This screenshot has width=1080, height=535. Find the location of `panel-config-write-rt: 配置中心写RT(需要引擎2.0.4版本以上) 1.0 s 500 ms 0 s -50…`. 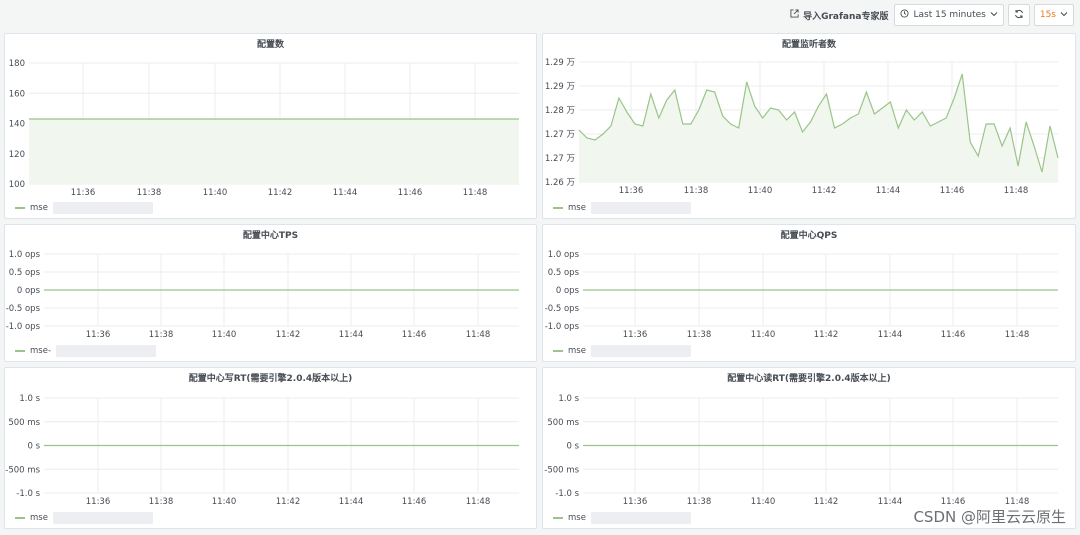

panel-config-write-rt: 配置中心写RT(需要引擎2.0.4版本以上) 1.0 s 500 ms 0 s -50… is located at coordinates (270, 448).